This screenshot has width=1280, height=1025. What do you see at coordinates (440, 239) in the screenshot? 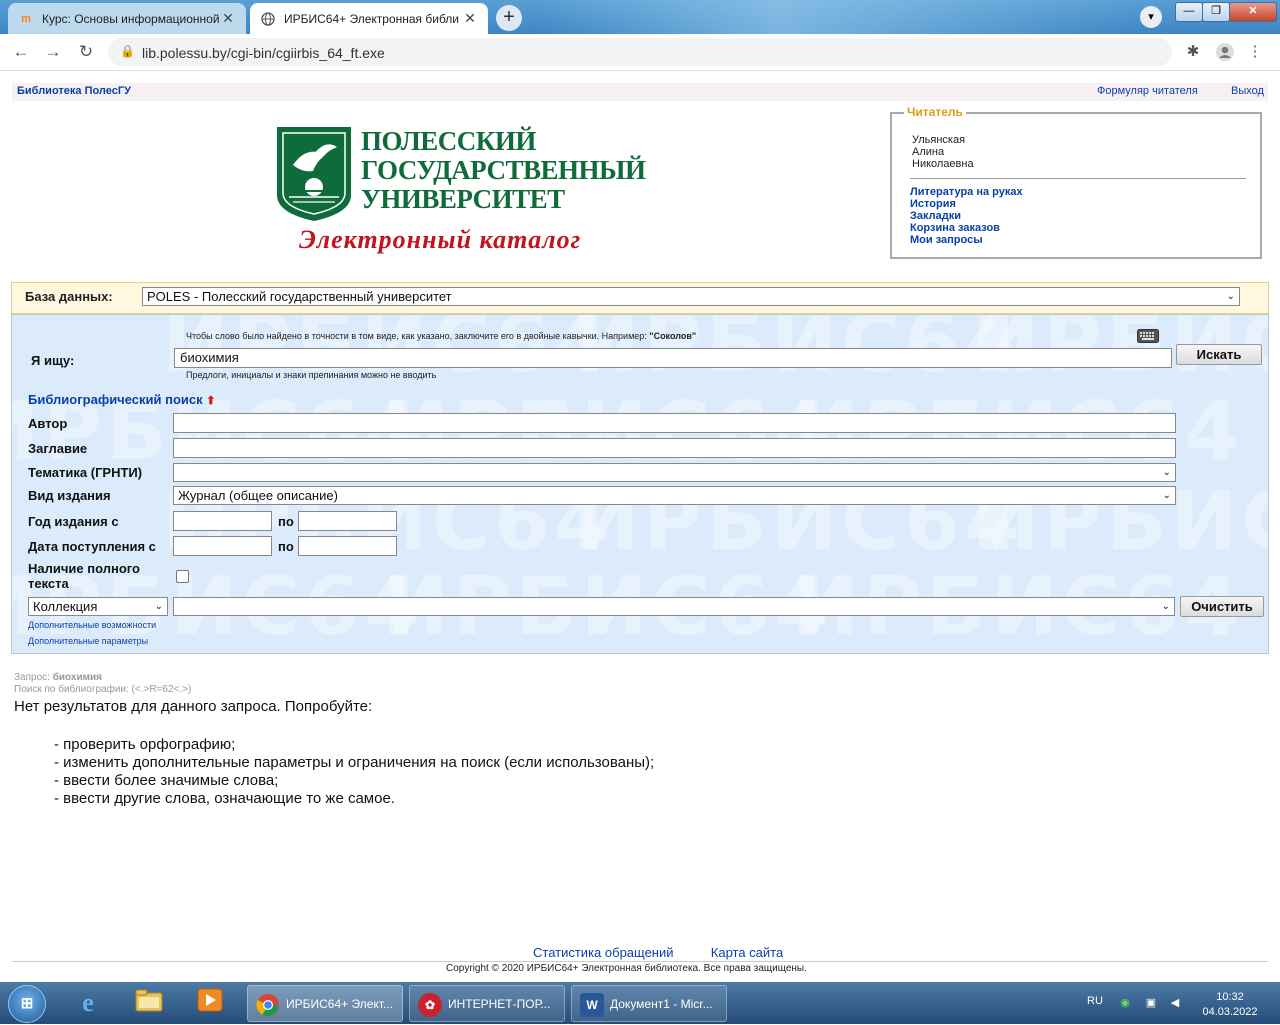
I see `catalog-title: Электронный каталог` at bounding box center [440, 239].